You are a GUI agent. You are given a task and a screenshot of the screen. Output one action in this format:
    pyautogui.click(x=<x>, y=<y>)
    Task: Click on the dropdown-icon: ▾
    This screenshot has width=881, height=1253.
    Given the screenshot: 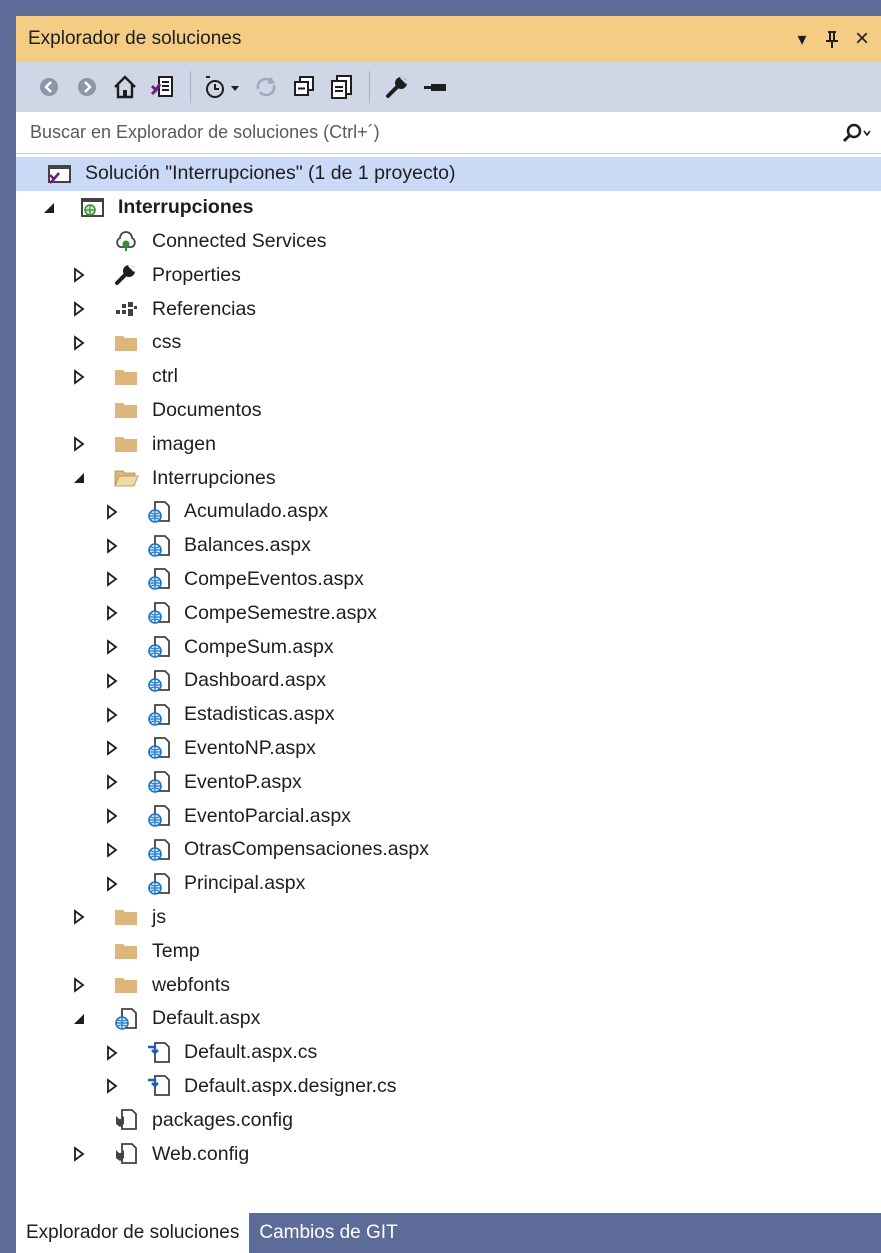 What is the action you would take?
    pyautogui.click(x=802, y=39)
    